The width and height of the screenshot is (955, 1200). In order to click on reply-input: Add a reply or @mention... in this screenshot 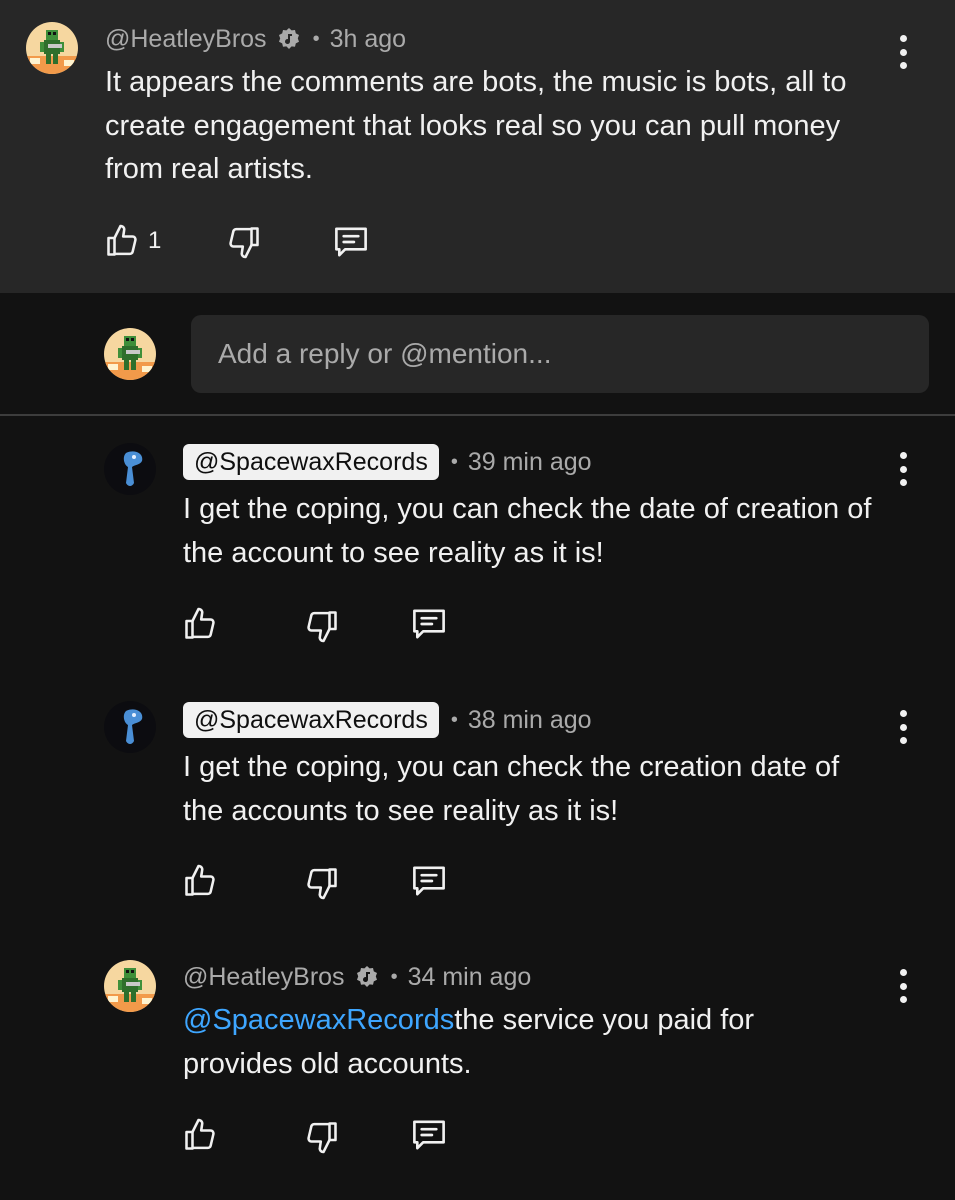, I will do `click(560, 354)`.